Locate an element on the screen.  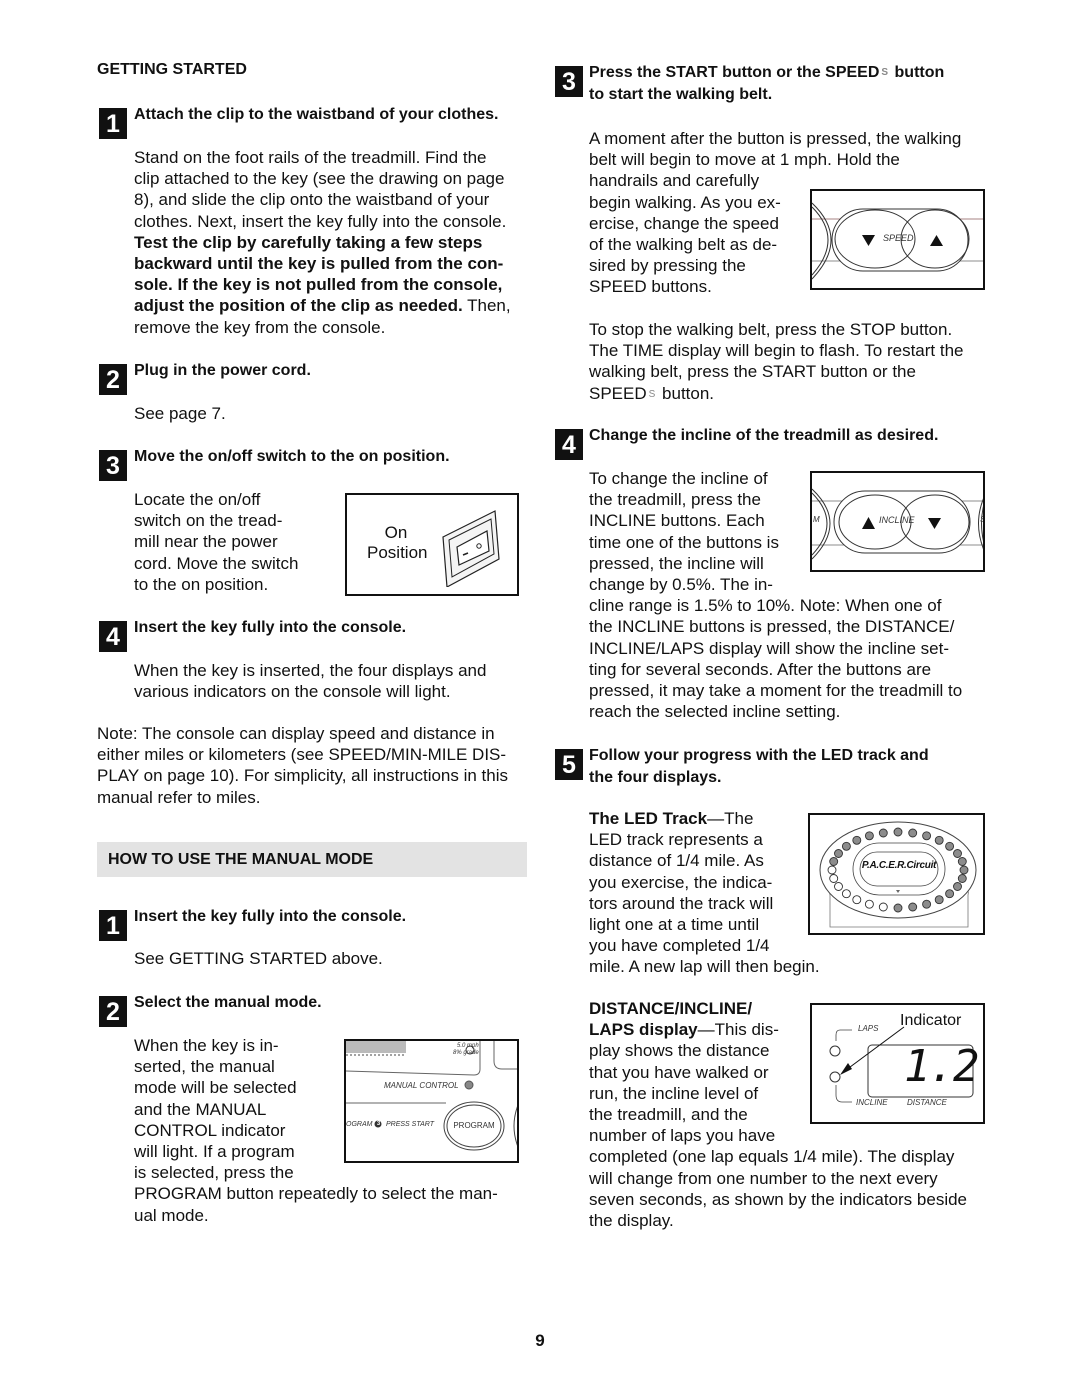
body-line: is selected, press the is located at coordinates (214, 1173).